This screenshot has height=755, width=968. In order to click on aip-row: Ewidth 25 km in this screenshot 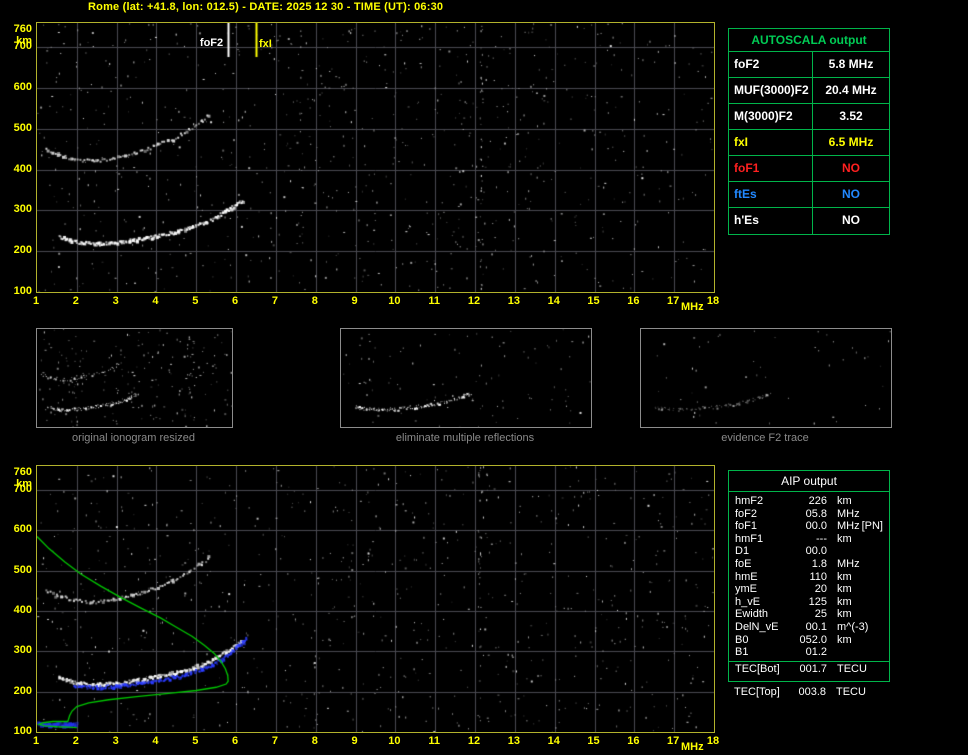, I will do `click(809, 614)`.